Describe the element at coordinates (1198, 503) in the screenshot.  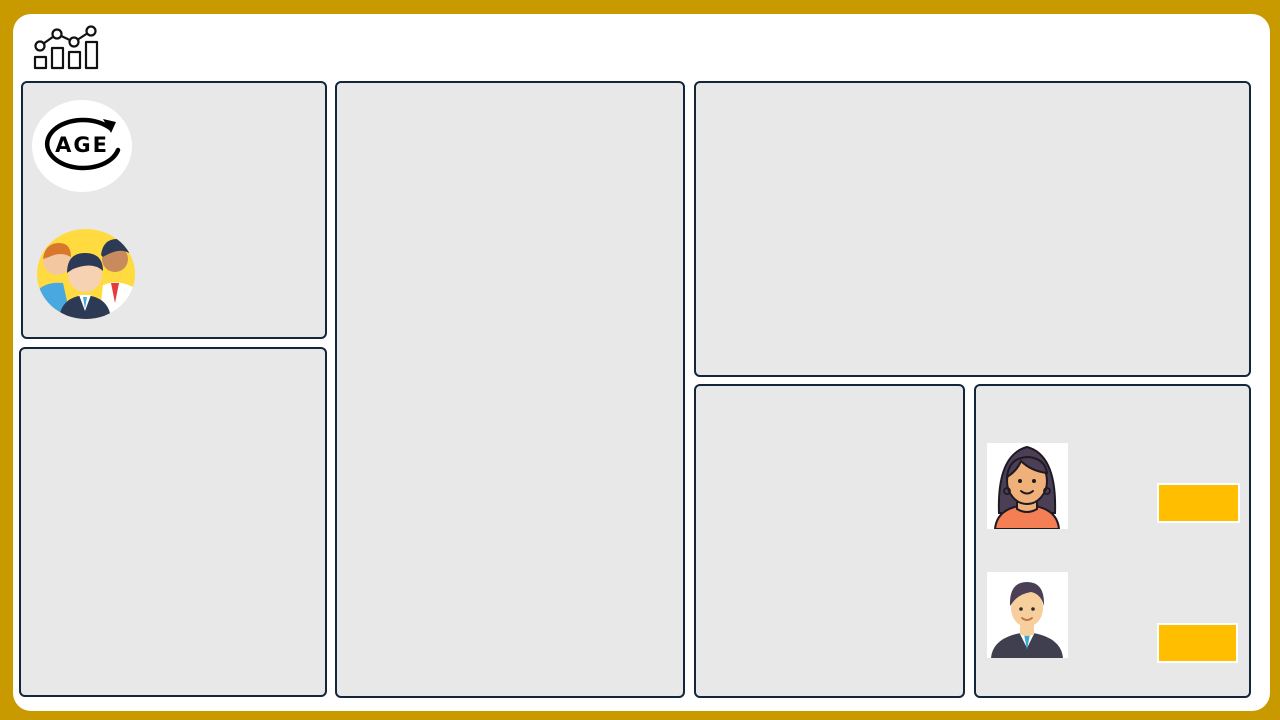
I see `female-value-slot` at that location.